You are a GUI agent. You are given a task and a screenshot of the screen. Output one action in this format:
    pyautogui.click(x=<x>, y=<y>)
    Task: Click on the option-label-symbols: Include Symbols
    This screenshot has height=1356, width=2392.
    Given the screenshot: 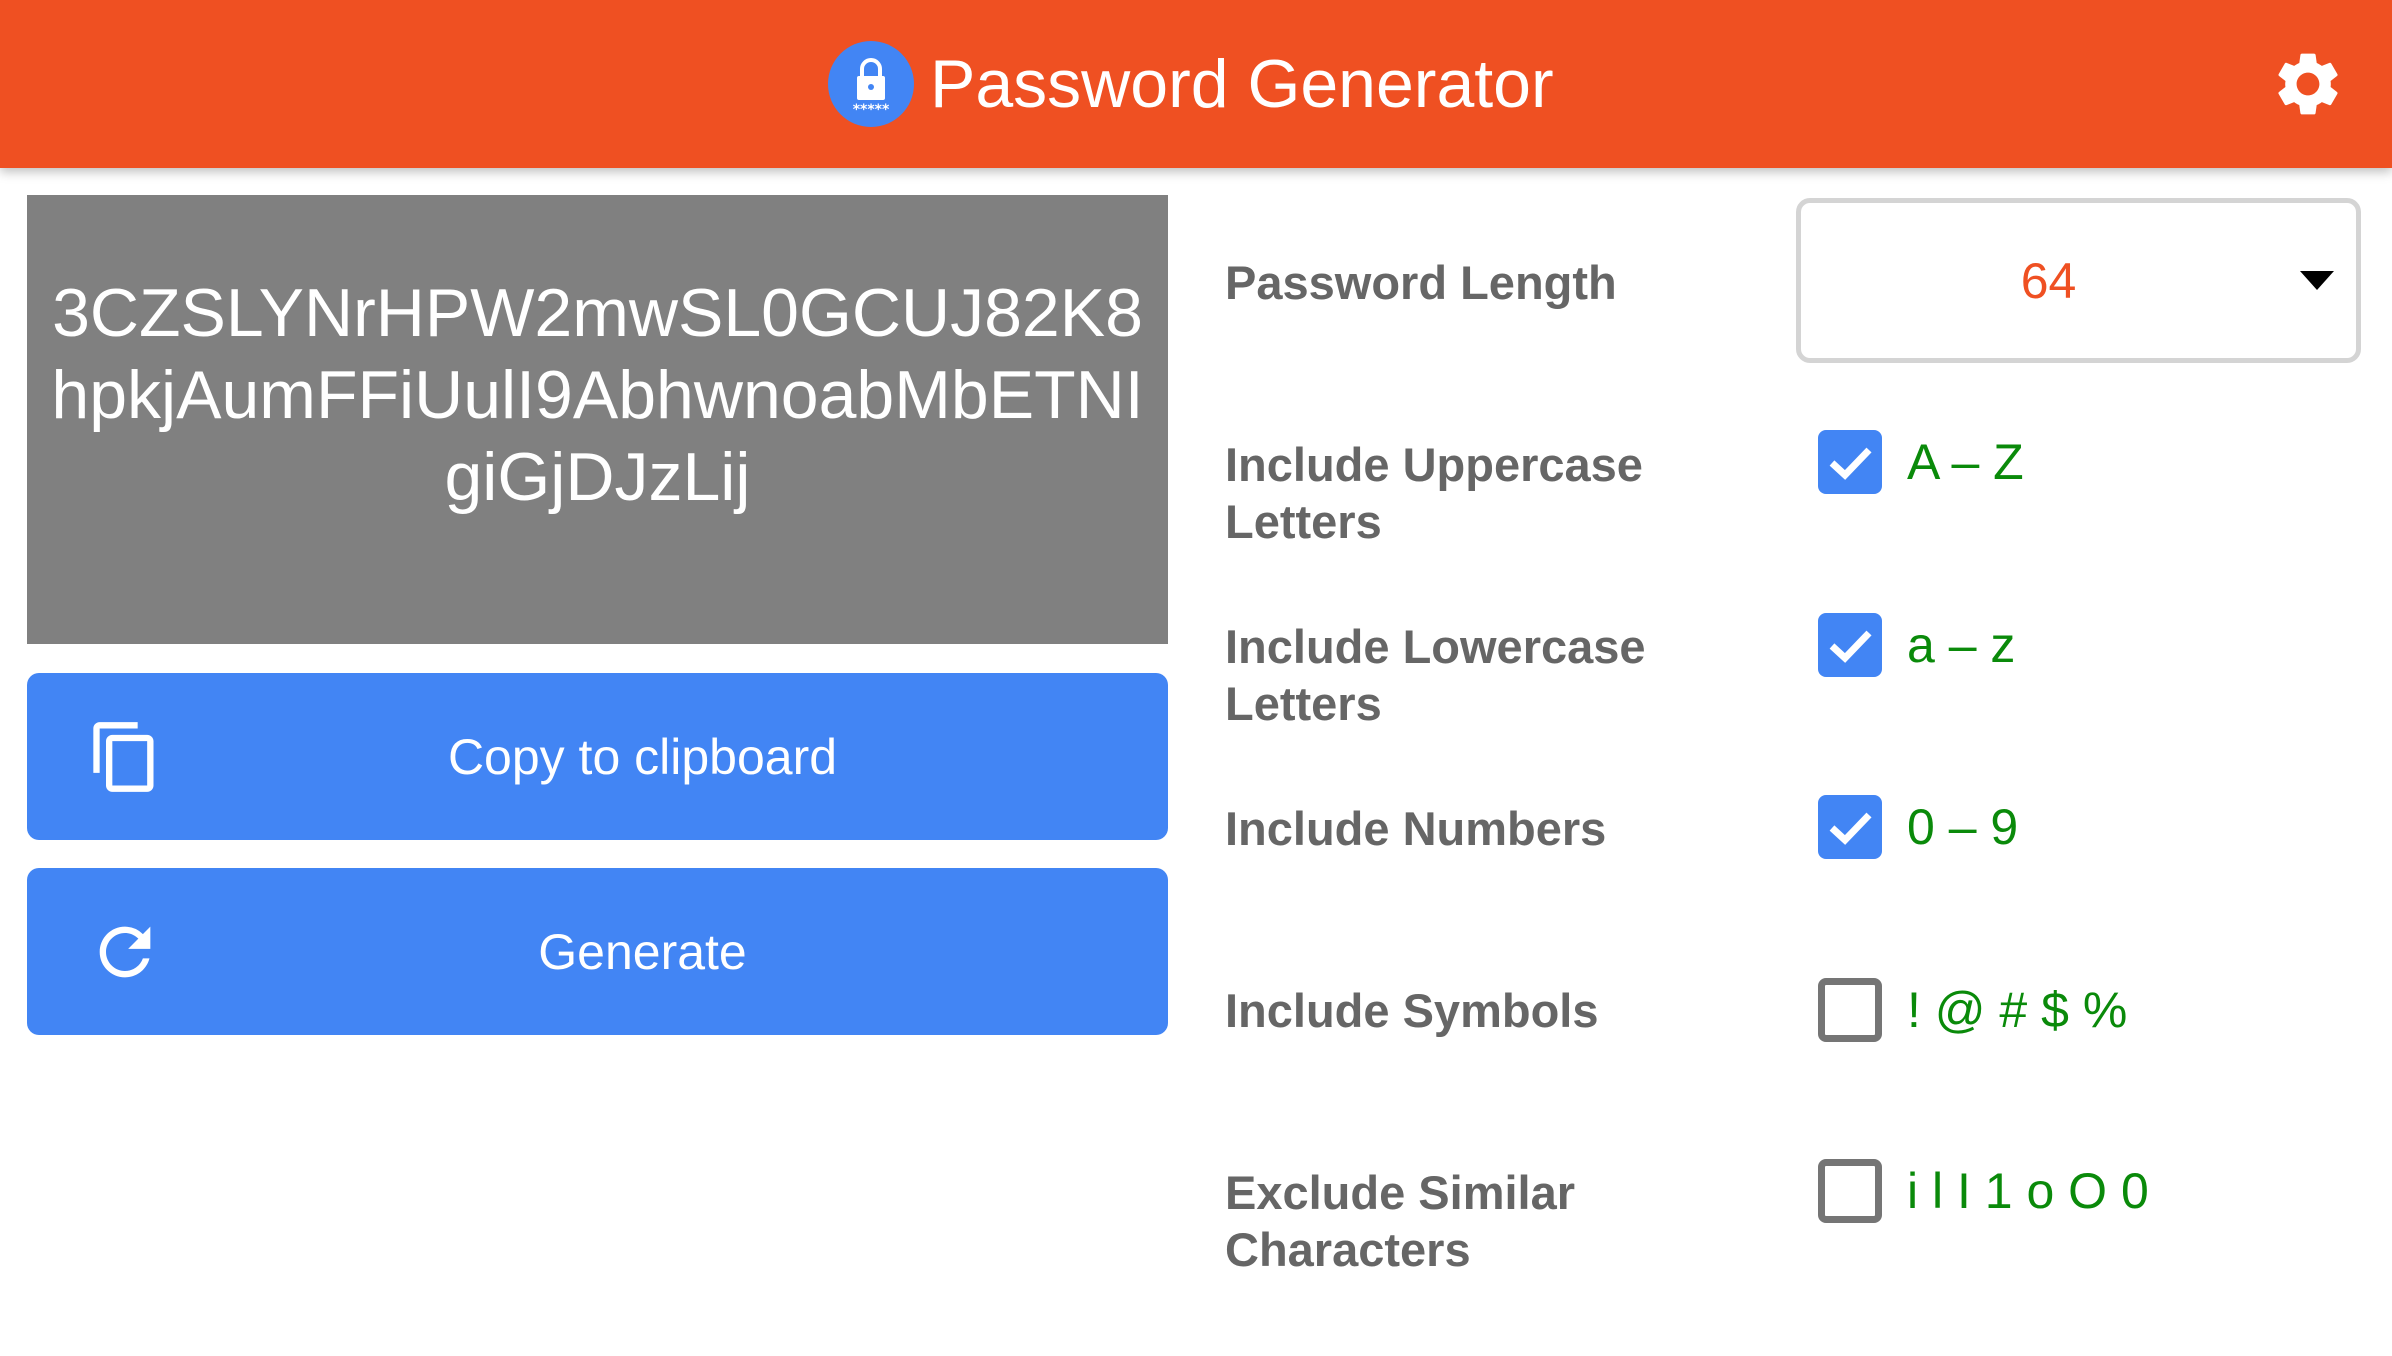 What is the action you would take?
    pyautogui.click(x=1412, y=1010)
    